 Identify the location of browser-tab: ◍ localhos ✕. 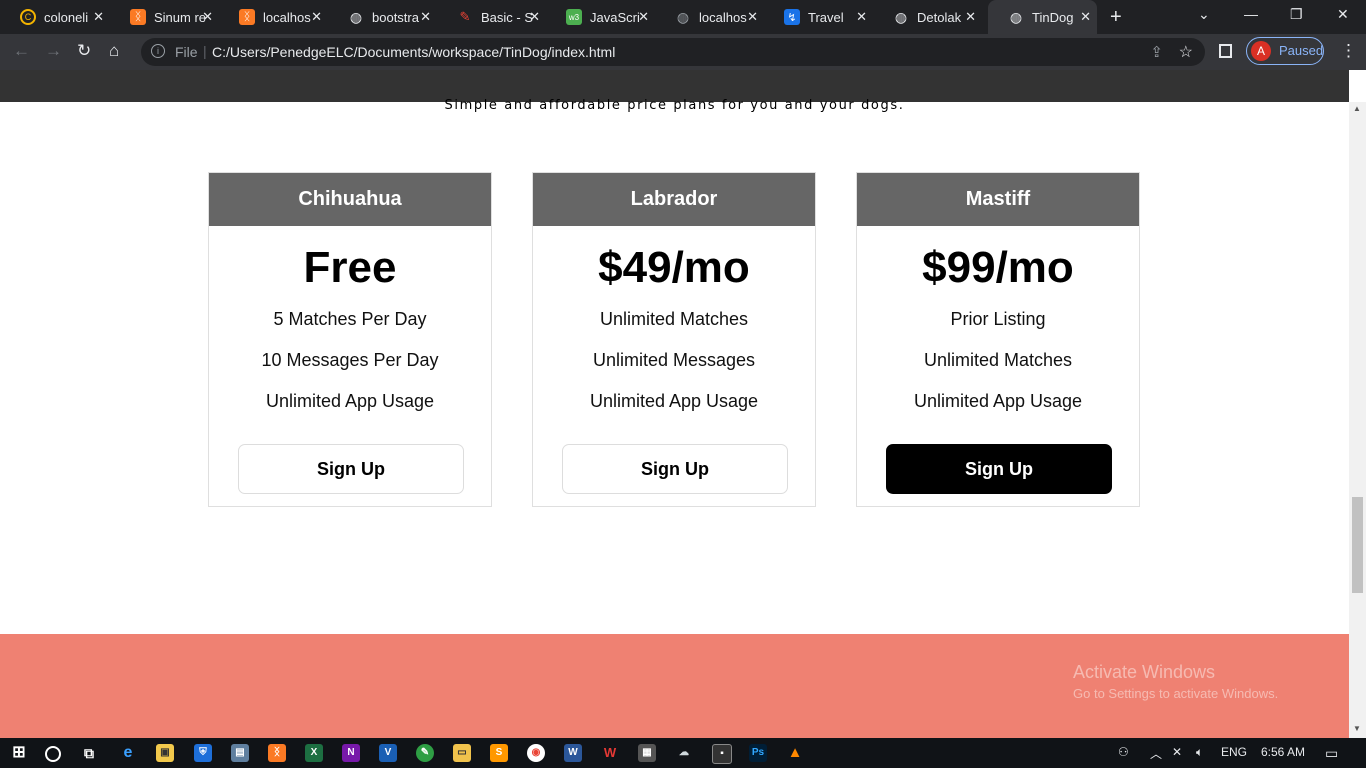
(709, 17).